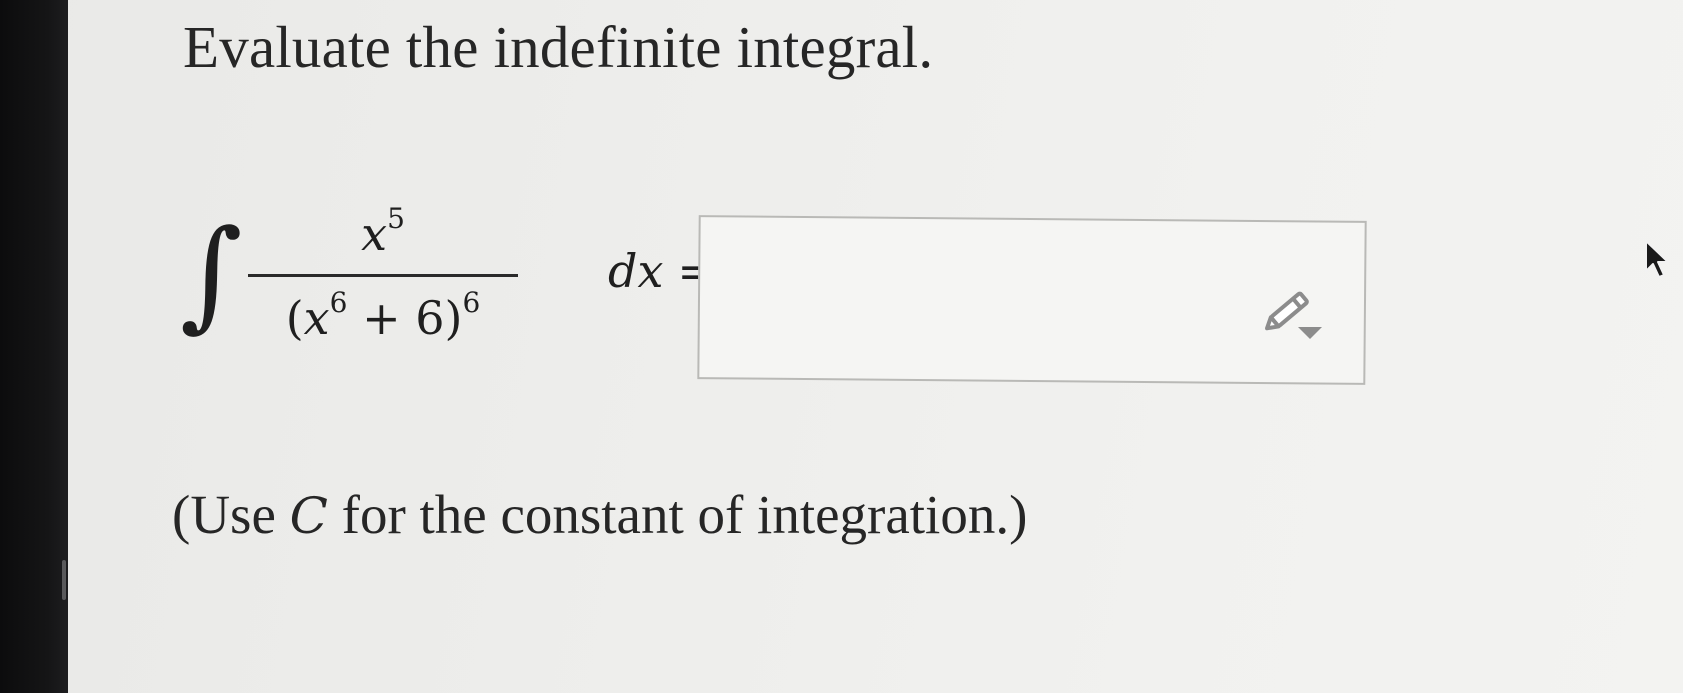 This screenshot has width=1683, height=693. What do you see at coordinates (471, 302) in the screenshot?
I see `denominator-outer-exponent: 6` at bounding box center [471, 302].